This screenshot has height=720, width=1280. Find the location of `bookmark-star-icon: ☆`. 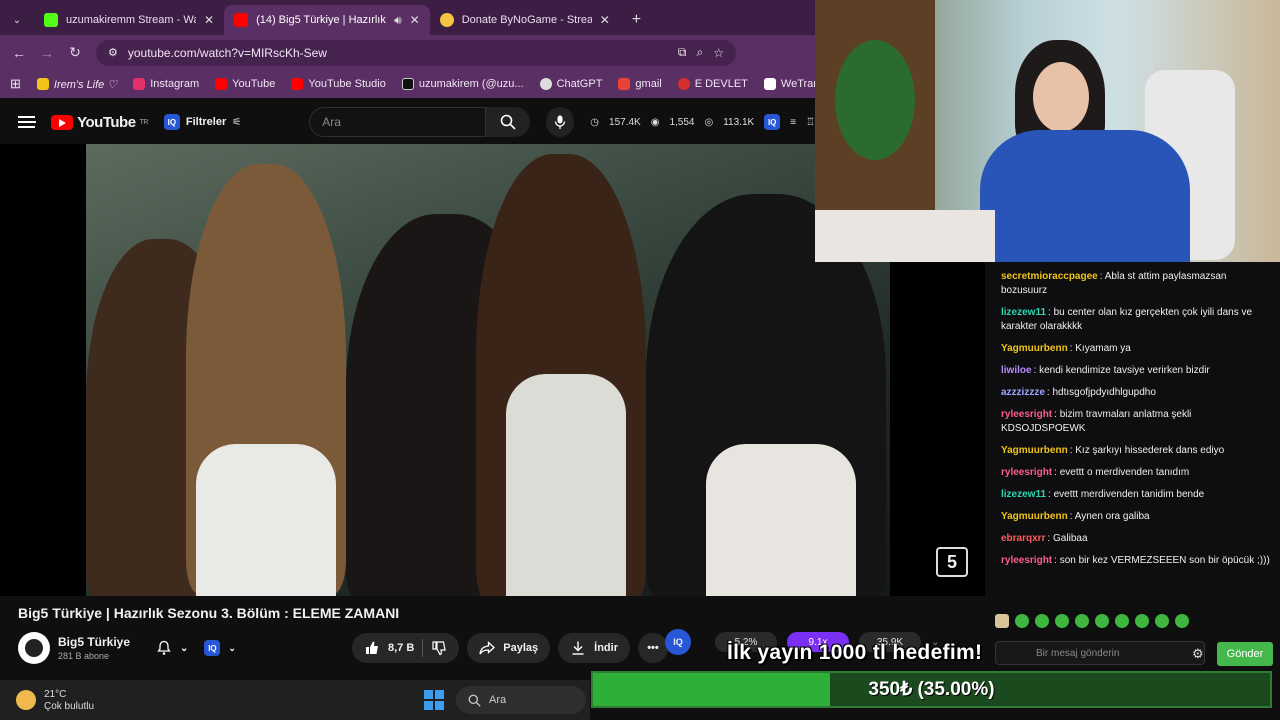

bookmark-star-icon: ☆ is located at coordinates (718, 53).